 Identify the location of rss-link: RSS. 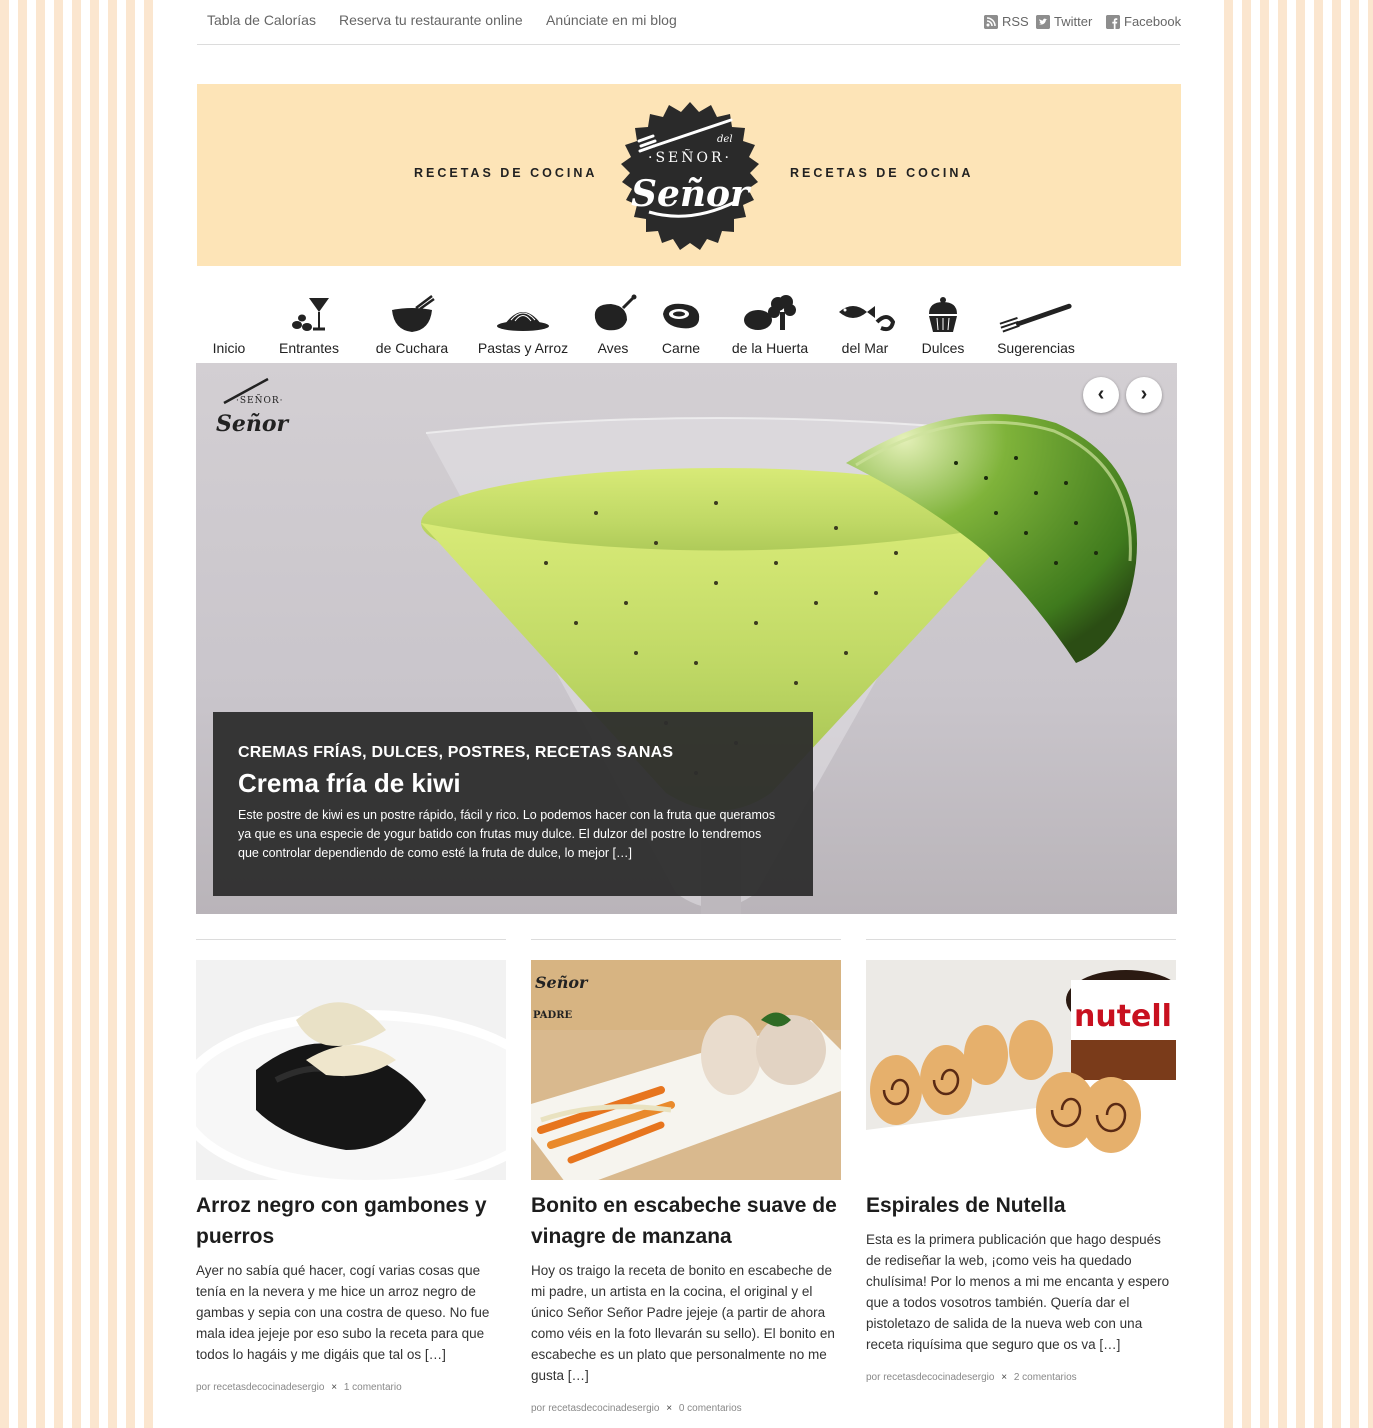
(1006, 21).